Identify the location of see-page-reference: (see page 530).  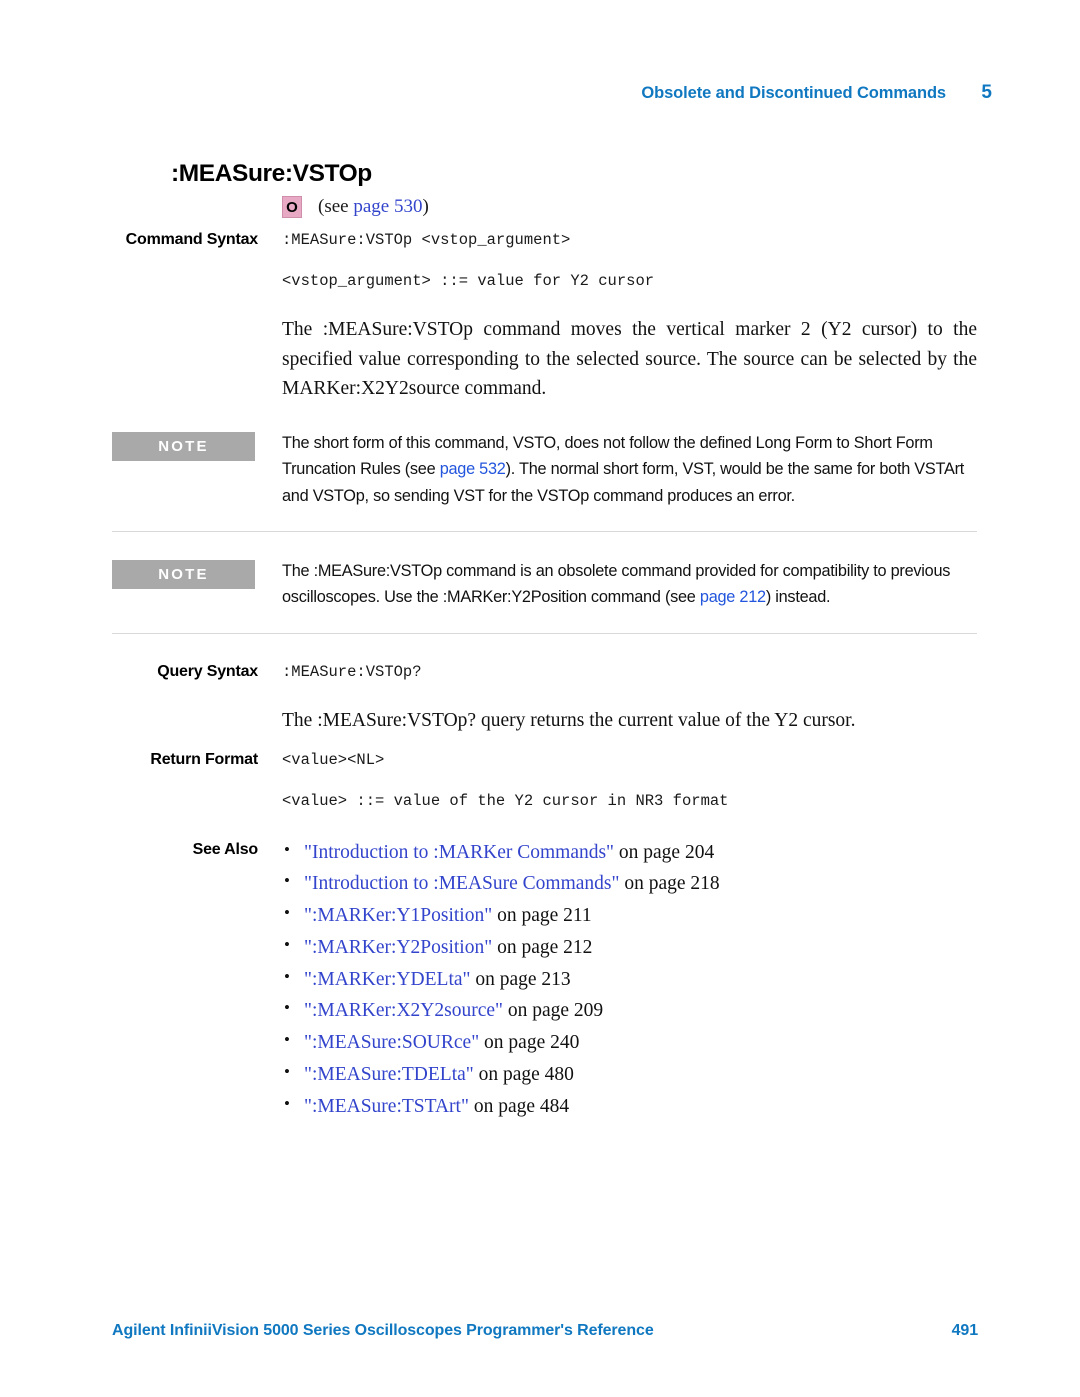
(373, 207).